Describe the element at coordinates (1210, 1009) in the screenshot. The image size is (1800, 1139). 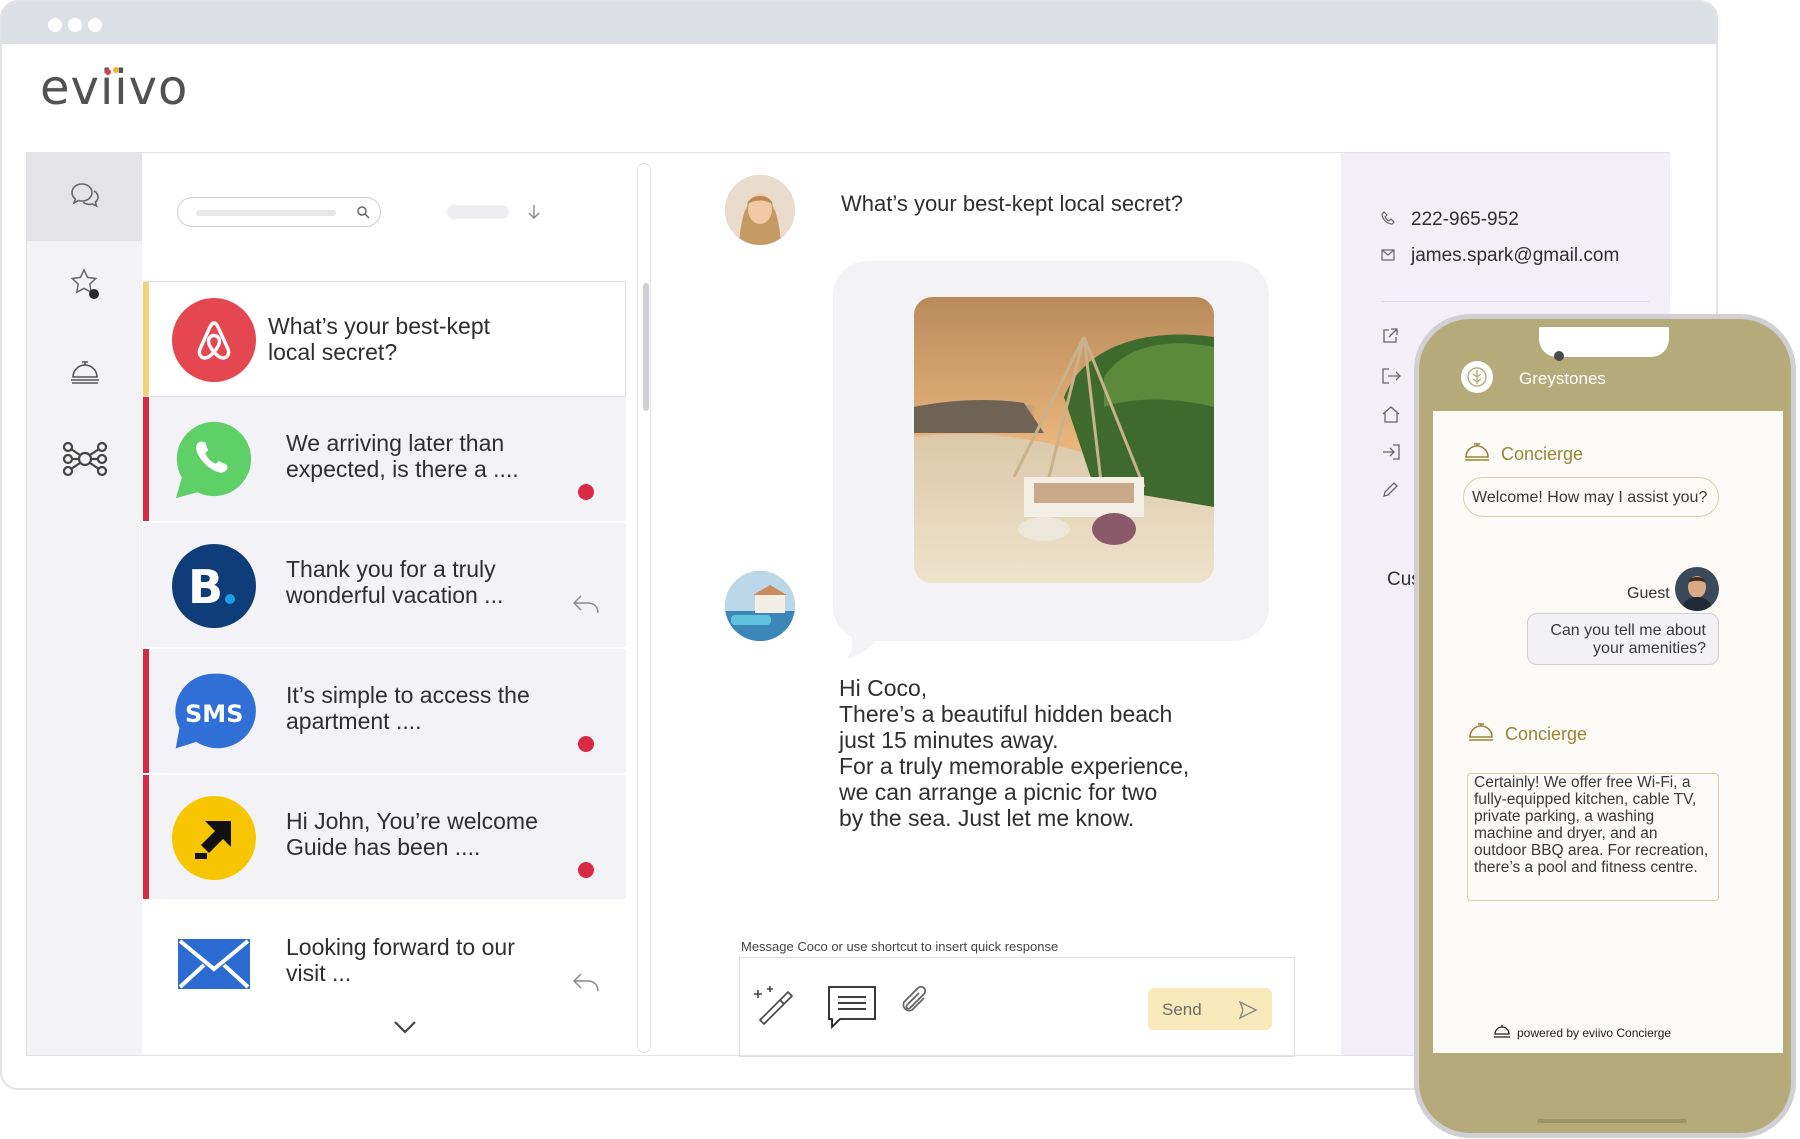
I see `send-button: Send` at that location.